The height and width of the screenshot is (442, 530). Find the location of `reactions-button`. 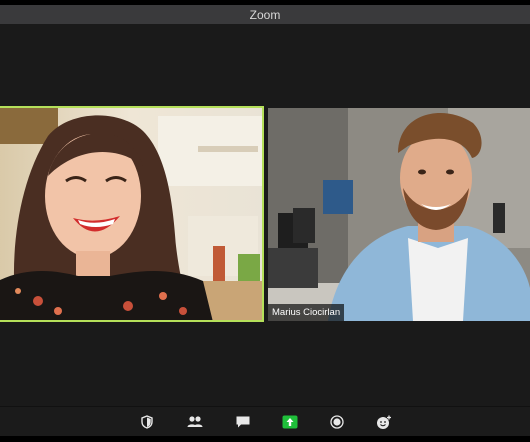

reactions-button is located at coordinates (384, 422).